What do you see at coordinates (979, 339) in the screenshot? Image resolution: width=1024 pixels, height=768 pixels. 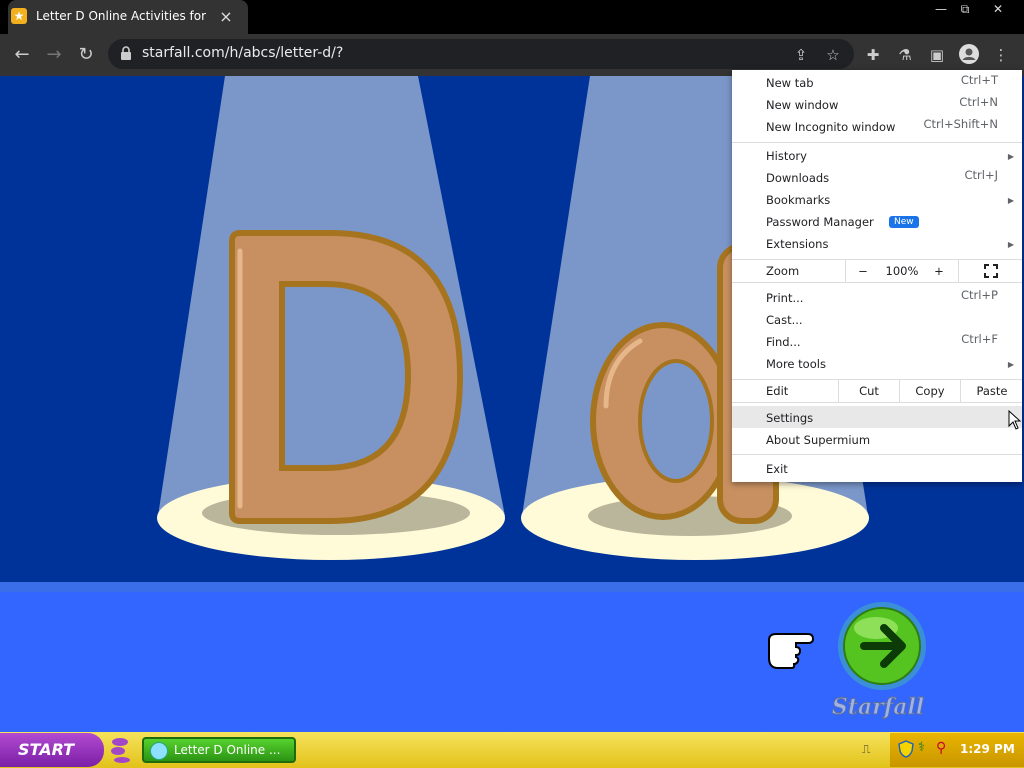 I see `shortcut-find: Ctrl+F` at bounding box center [979, 339].